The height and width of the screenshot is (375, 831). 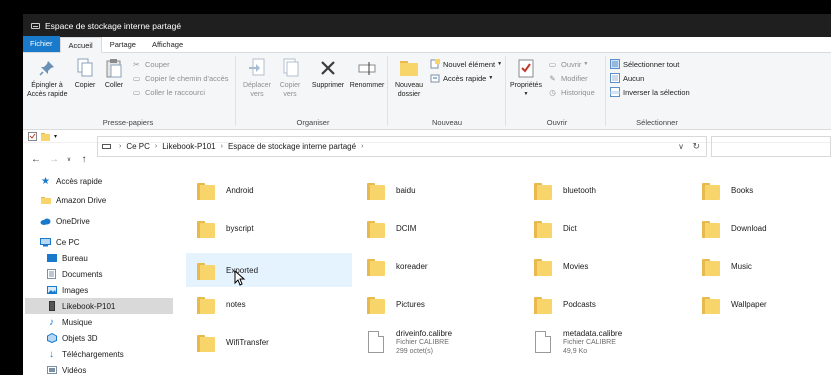 I want to click on new-item-button: Nouvel élément ▼, so click(x=465, y=64).